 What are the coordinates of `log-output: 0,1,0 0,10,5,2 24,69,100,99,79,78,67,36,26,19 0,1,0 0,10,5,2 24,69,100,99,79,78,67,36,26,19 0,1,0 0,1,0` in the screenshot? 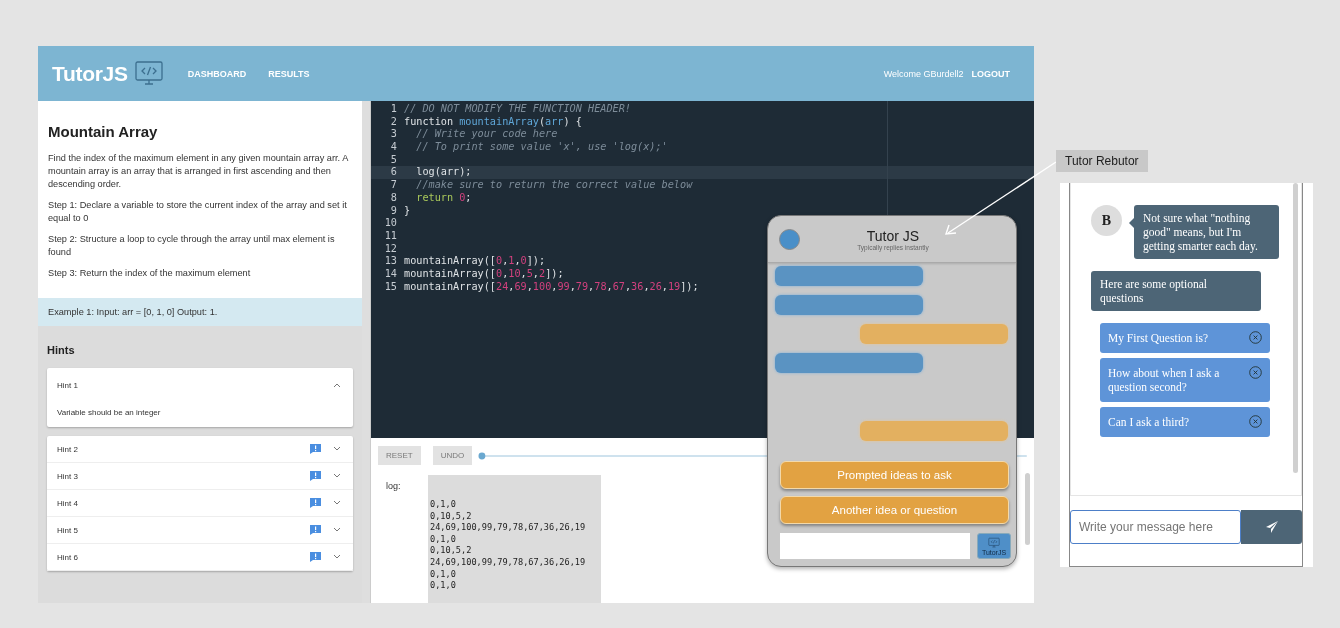 It's located at (514, 539).